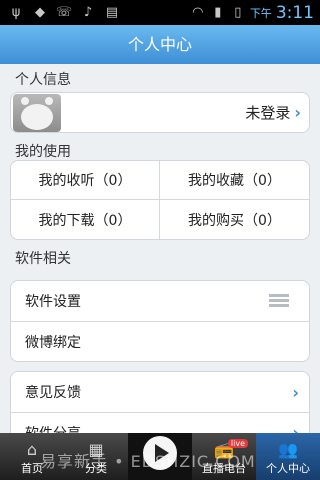  What do you see at coordinates (96, 449) in the screenshot?
I see `grid-icon: ▦` at bounding box center [96, 449].